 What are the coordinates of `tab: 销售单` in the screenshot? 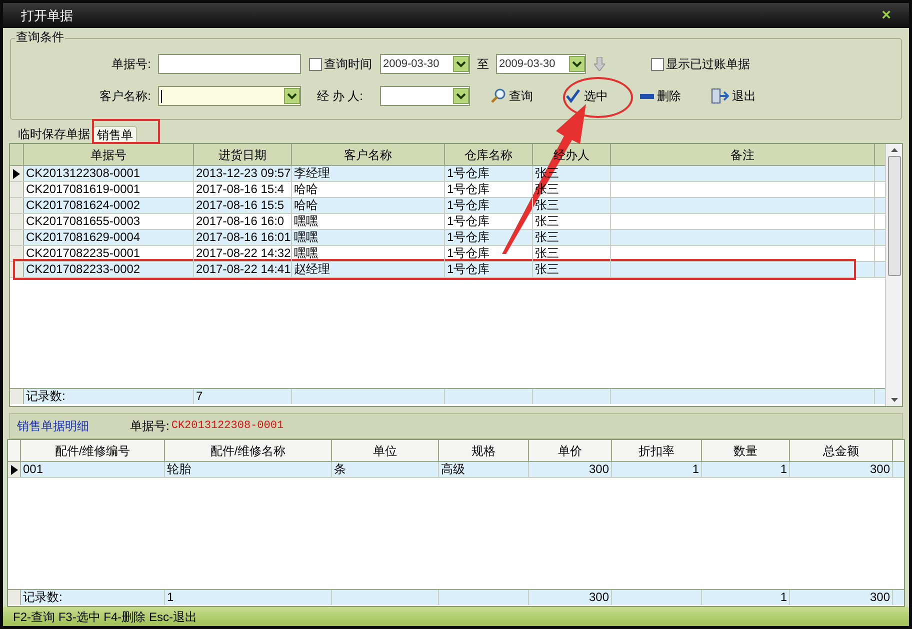 It's located at (115, 134).